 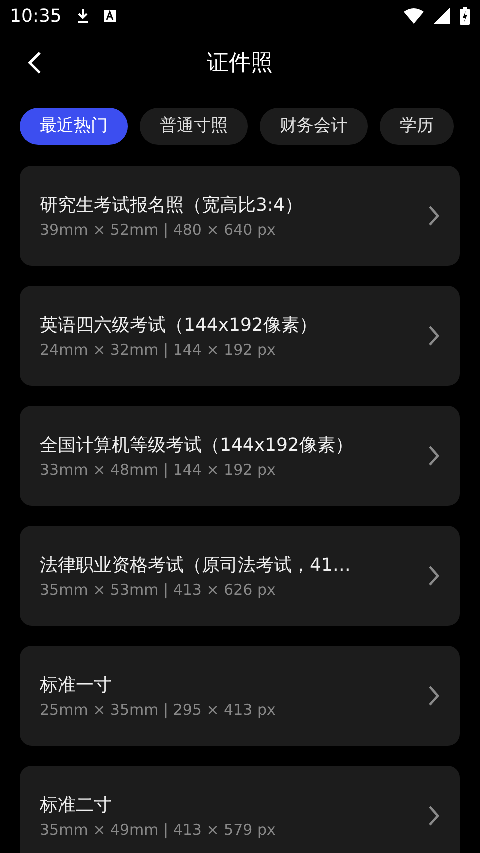 What do you see at coordinates (240, 809) in the screenshot?
I see `size-card: 标准二寸 35mm × 49mm | 413 × 579 px` at bounding box center [240, 809].